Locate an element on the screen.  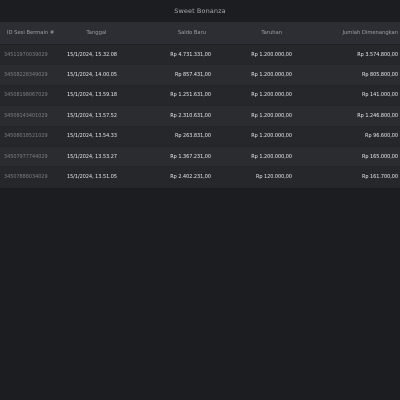
winnings-cell: Rp 165.000,00 is located at coordinates (379, 156).